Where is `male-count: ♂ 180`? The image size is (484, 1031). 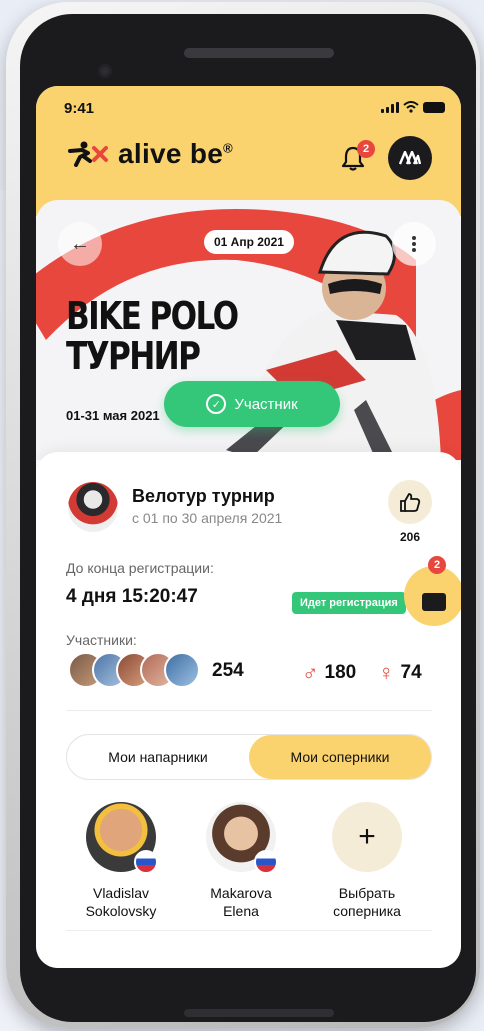 male-count: ♂ 180 is located at coordinates (329, 673).